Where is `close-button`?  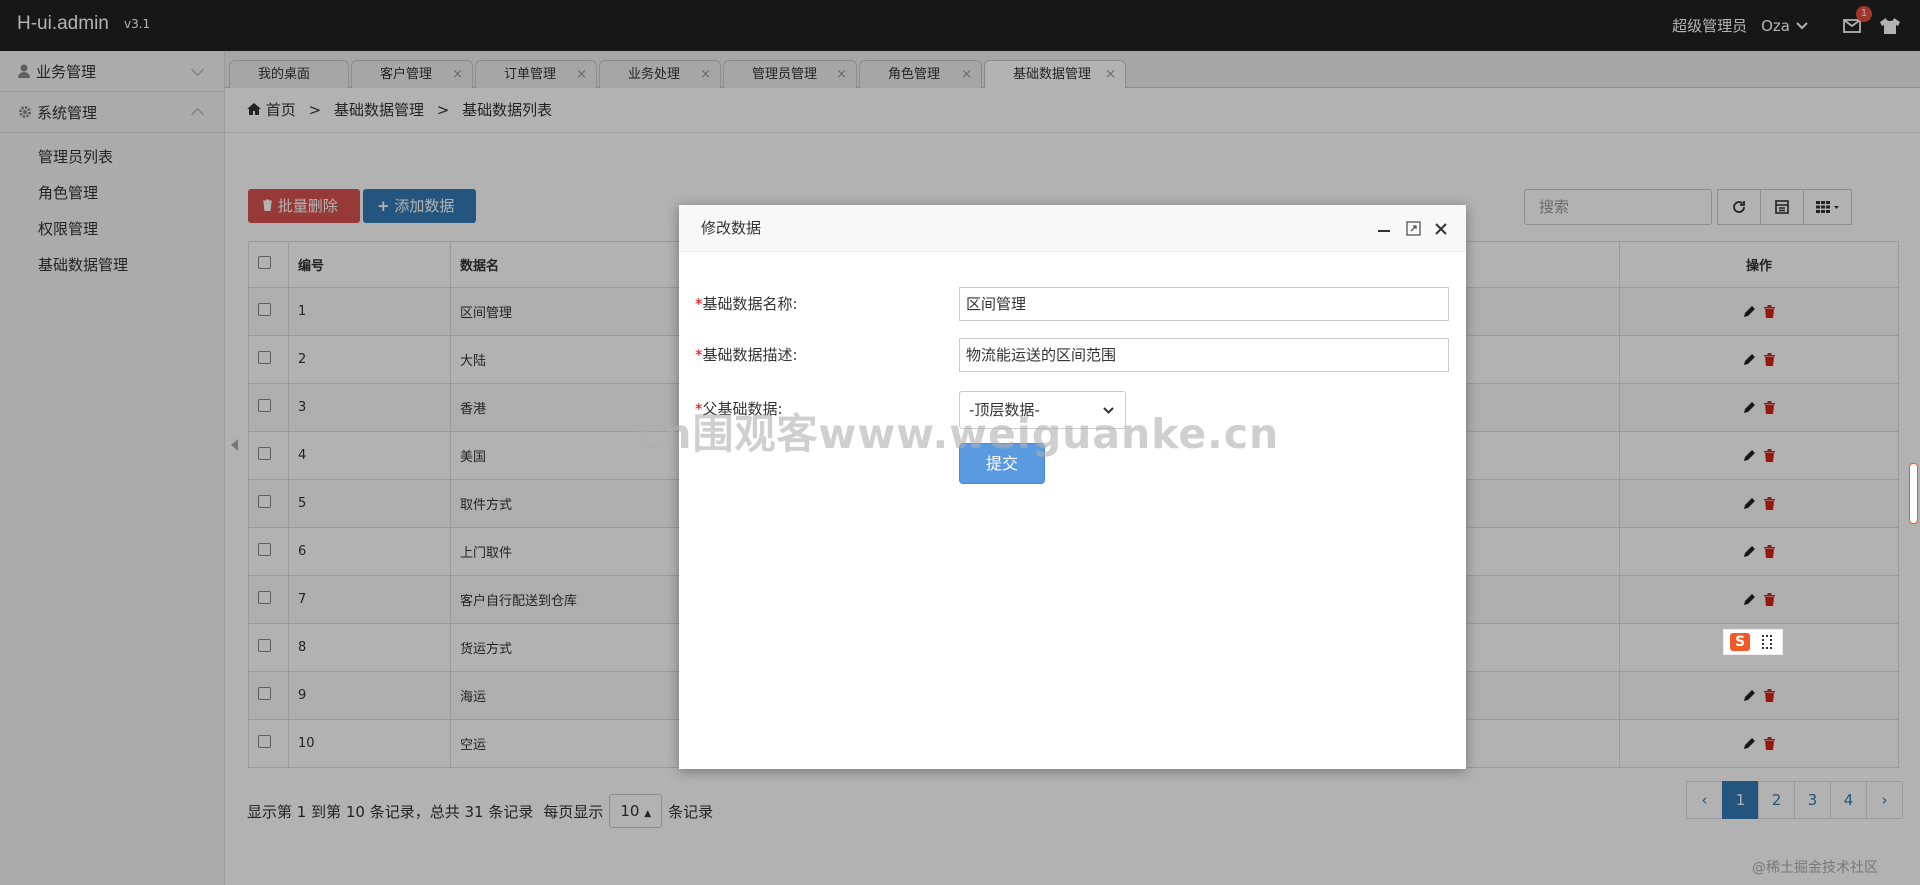 close-button is located at coordinates (1441, 228).